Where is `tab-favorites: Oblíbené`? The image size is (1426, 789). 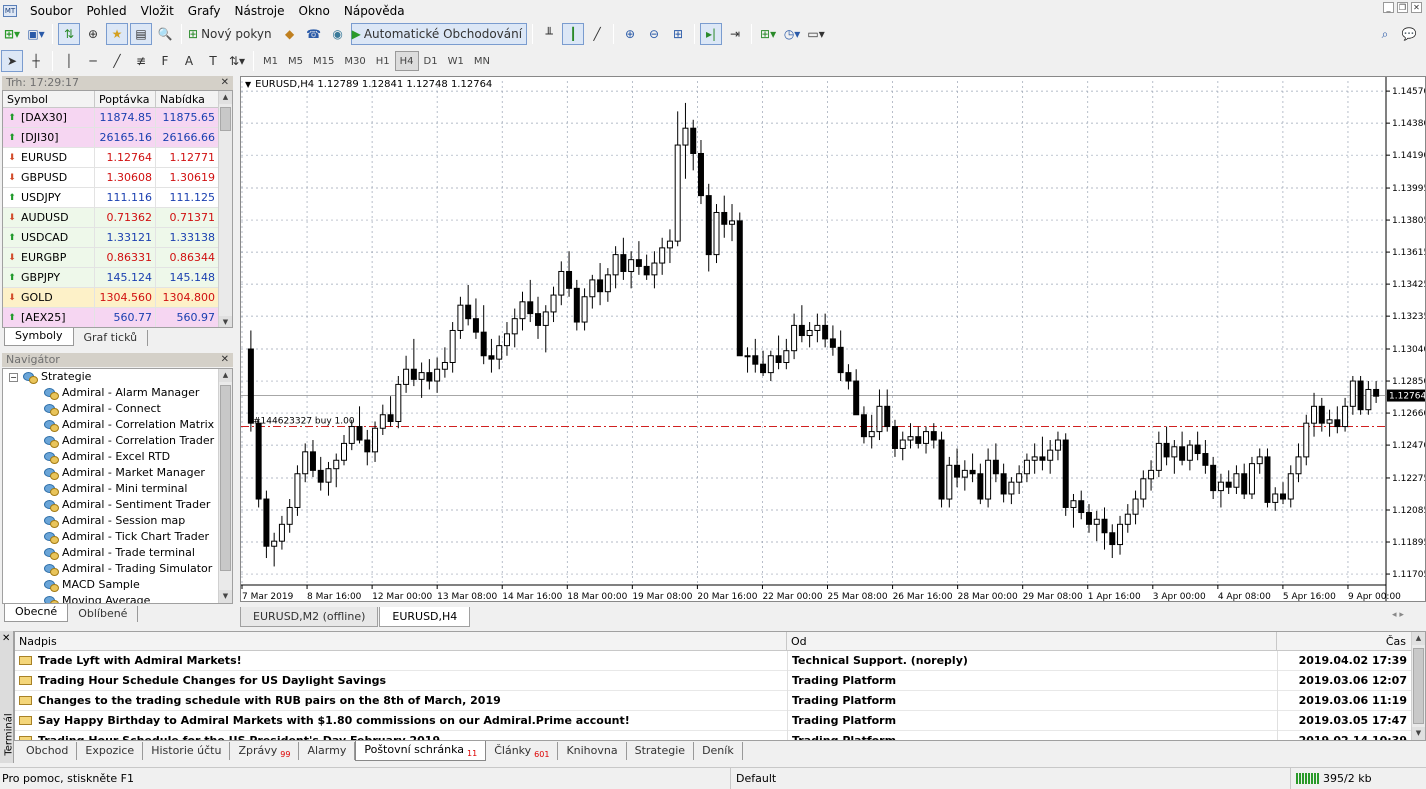
tab-favorites: Oblíbené is located at coordinates (103, 614).